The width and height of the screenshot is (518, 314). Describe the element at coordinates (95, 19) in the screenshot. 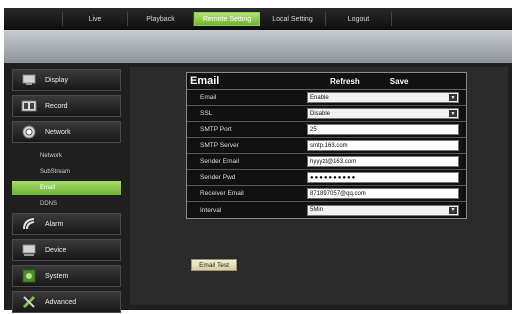

I see `tab-live: Live` at that location.